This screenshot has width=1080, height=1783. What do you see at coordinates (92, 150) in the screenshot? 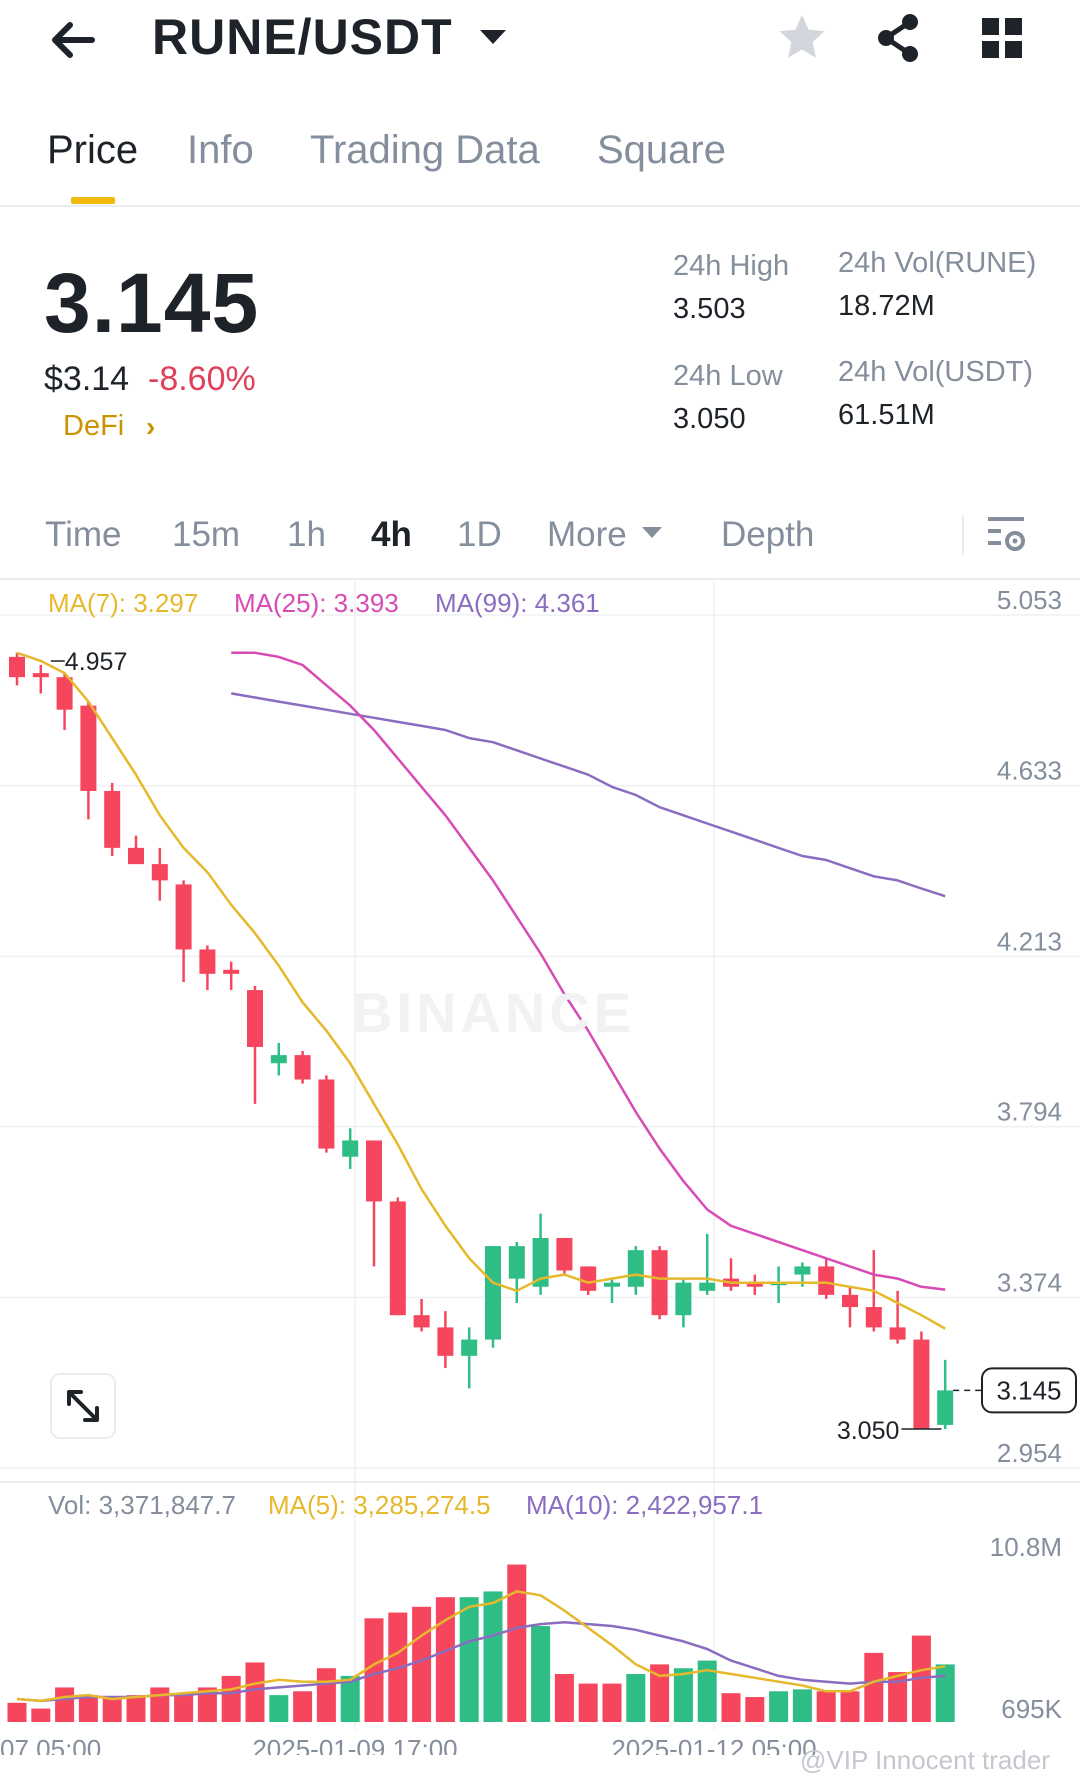
I see `tab-price: Price` at bounding box center [92, 150].